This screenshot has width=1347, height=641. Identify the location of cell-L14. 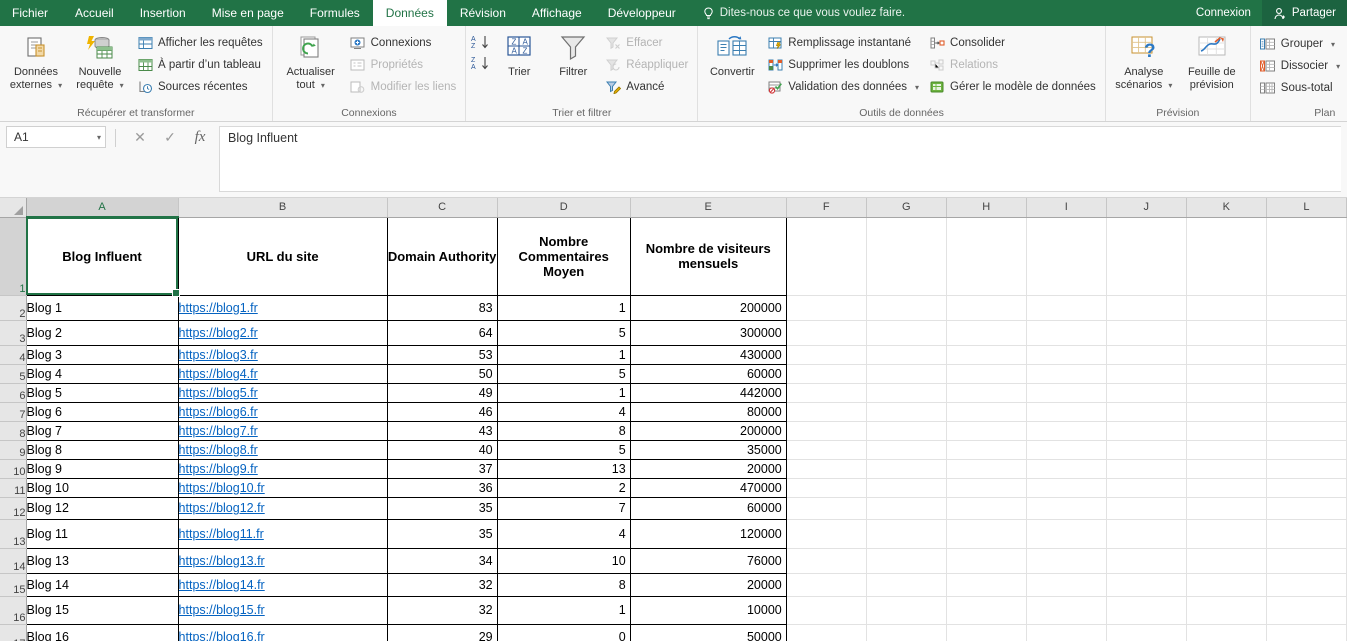
(1306, 561).